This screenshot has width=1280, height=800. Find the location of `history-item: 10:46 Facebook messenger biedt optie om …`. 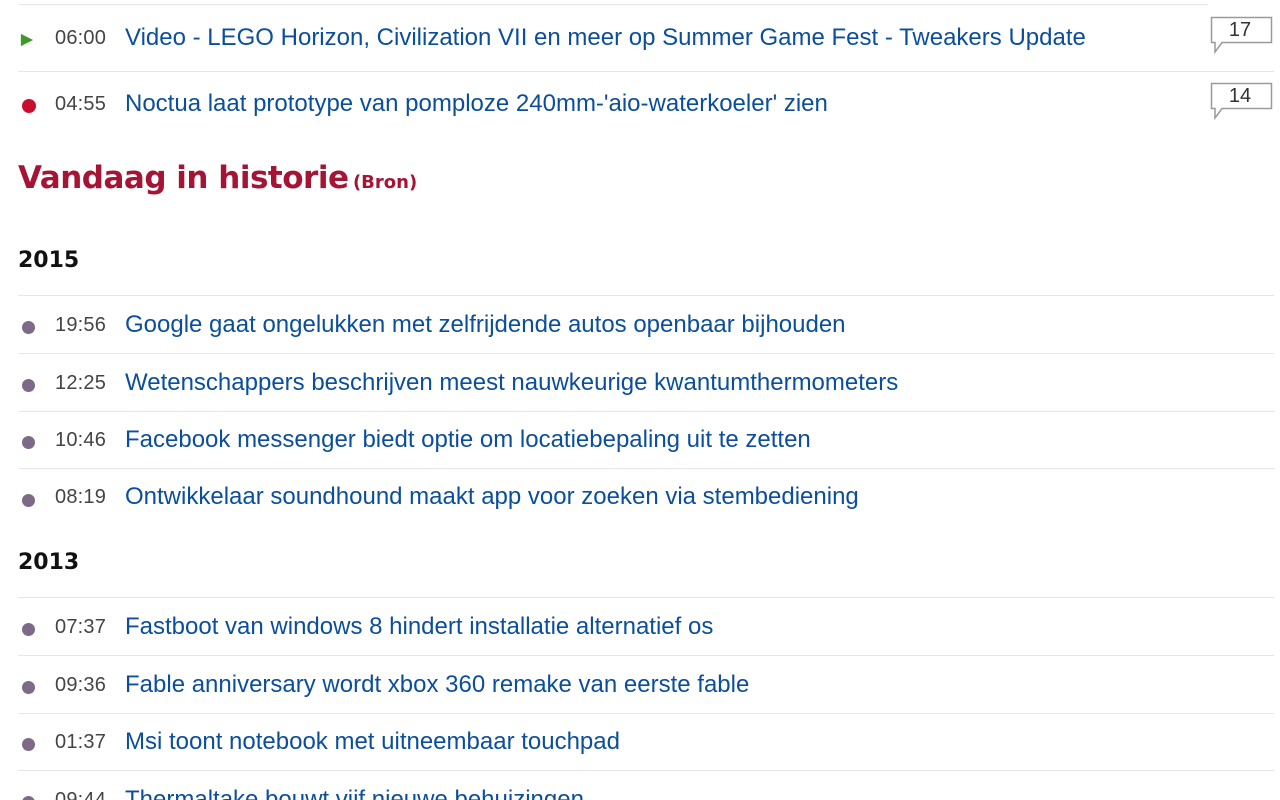

history-item: 10:46 Facebook messenger biedt optie om … is located at coordinates (646, 440).